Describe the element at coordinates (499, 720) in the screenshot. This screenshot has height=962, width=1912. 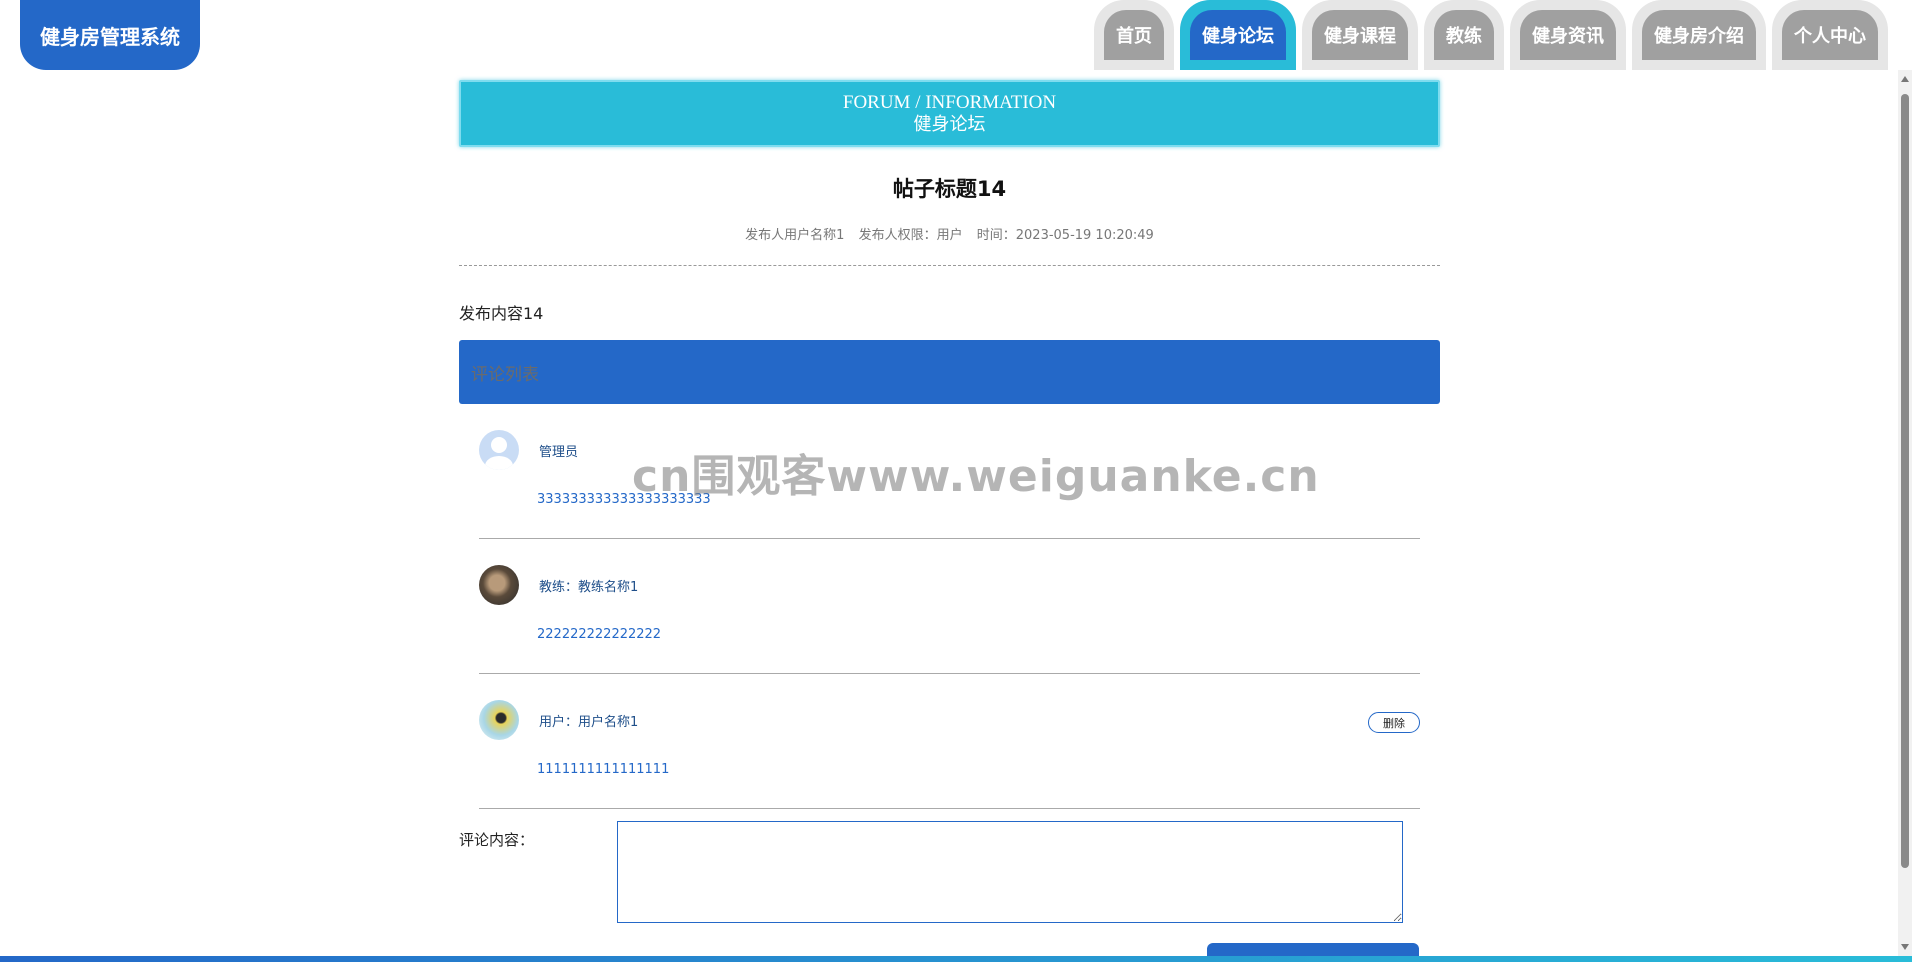
I see `user-photo-avatar` at that location.